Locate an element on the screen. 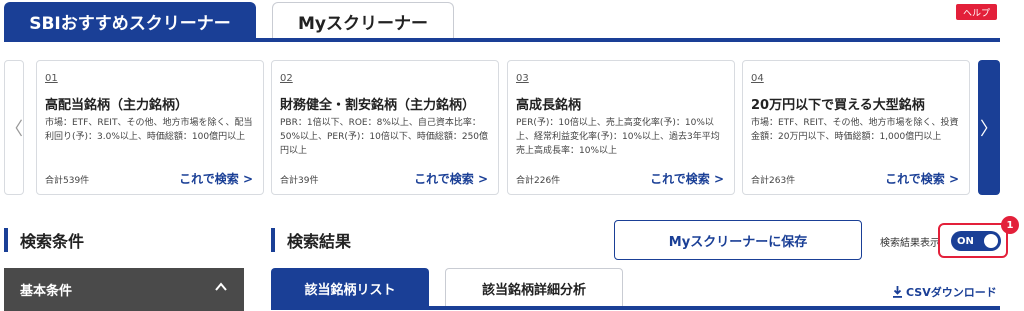 The width and height of the screenshot is (1024, 311). card-count: 合計539件 is located at coordinates (67, 181).